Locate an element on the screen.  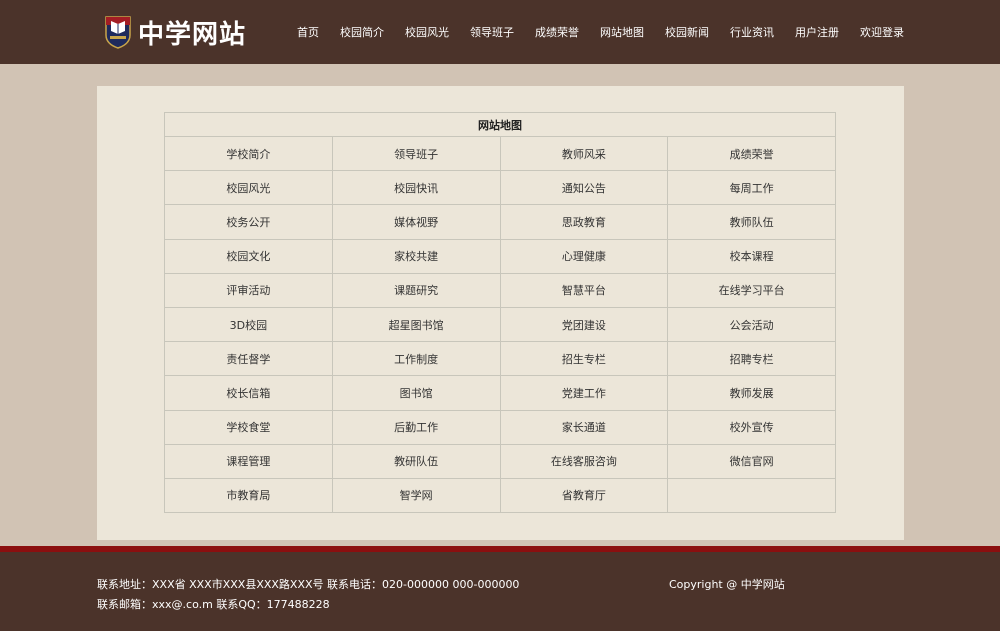
sitemap-cell: 责任督学 is located at coordinates (248, 359).